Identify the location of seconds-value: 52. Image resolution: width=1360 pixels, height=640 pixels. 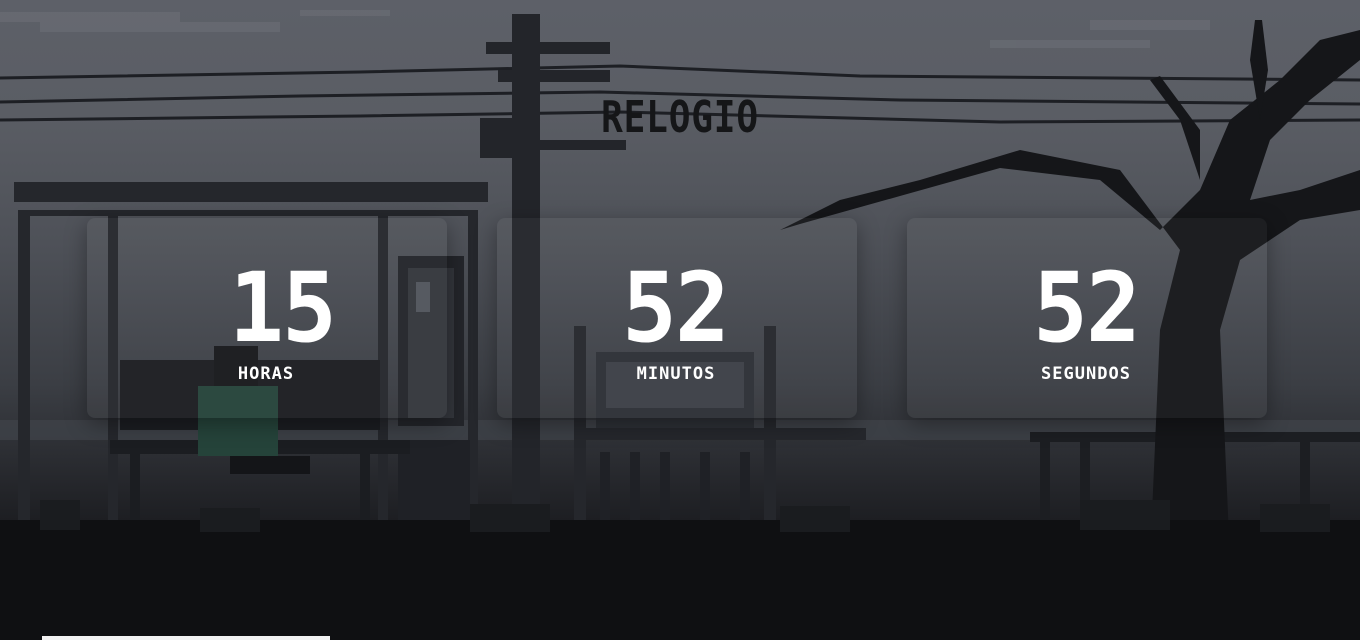
(1086, 308).